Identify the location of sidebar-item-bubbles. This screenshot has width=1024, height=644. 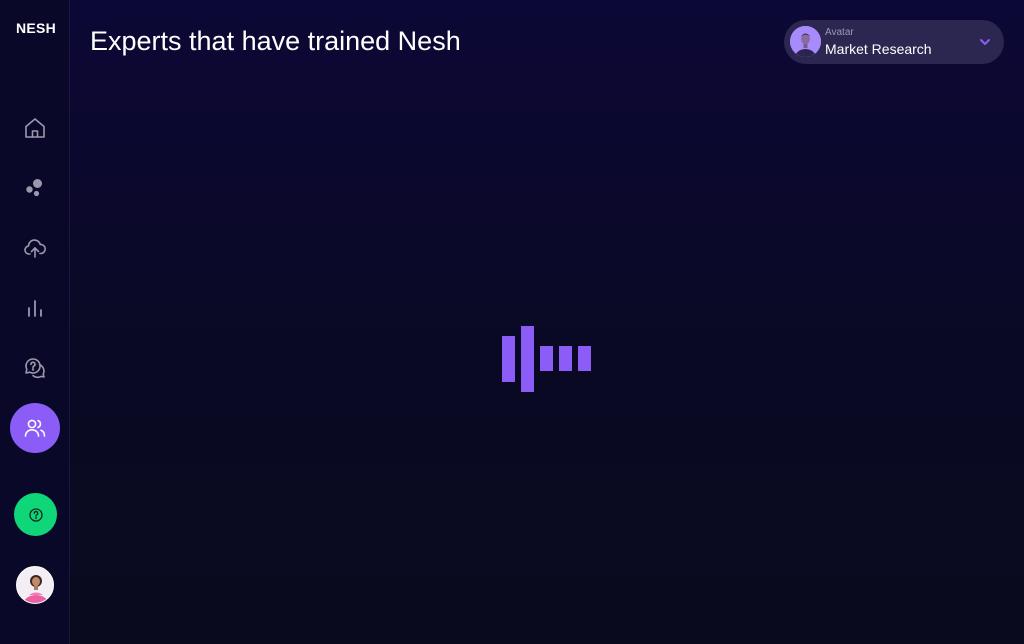
(35, 188).